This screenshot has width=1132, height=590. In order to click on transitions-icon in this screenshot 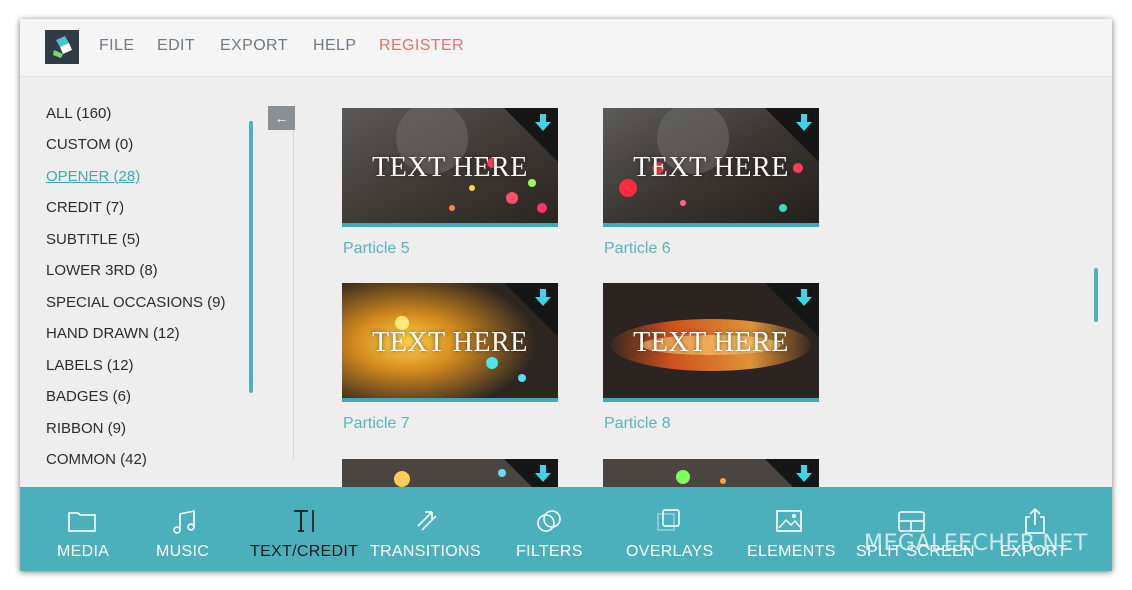, I will do `click(427, 521)`.